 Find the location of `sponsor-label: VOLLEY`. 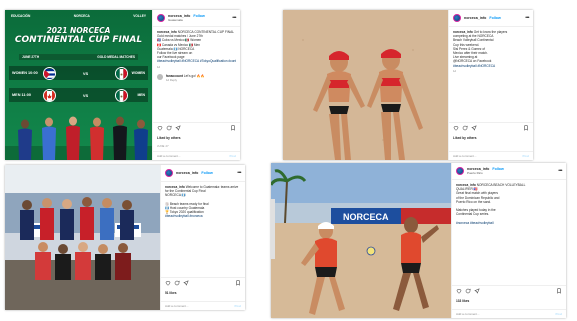

sponsor-label: VOLLEY is located at coordinates (139, 16).